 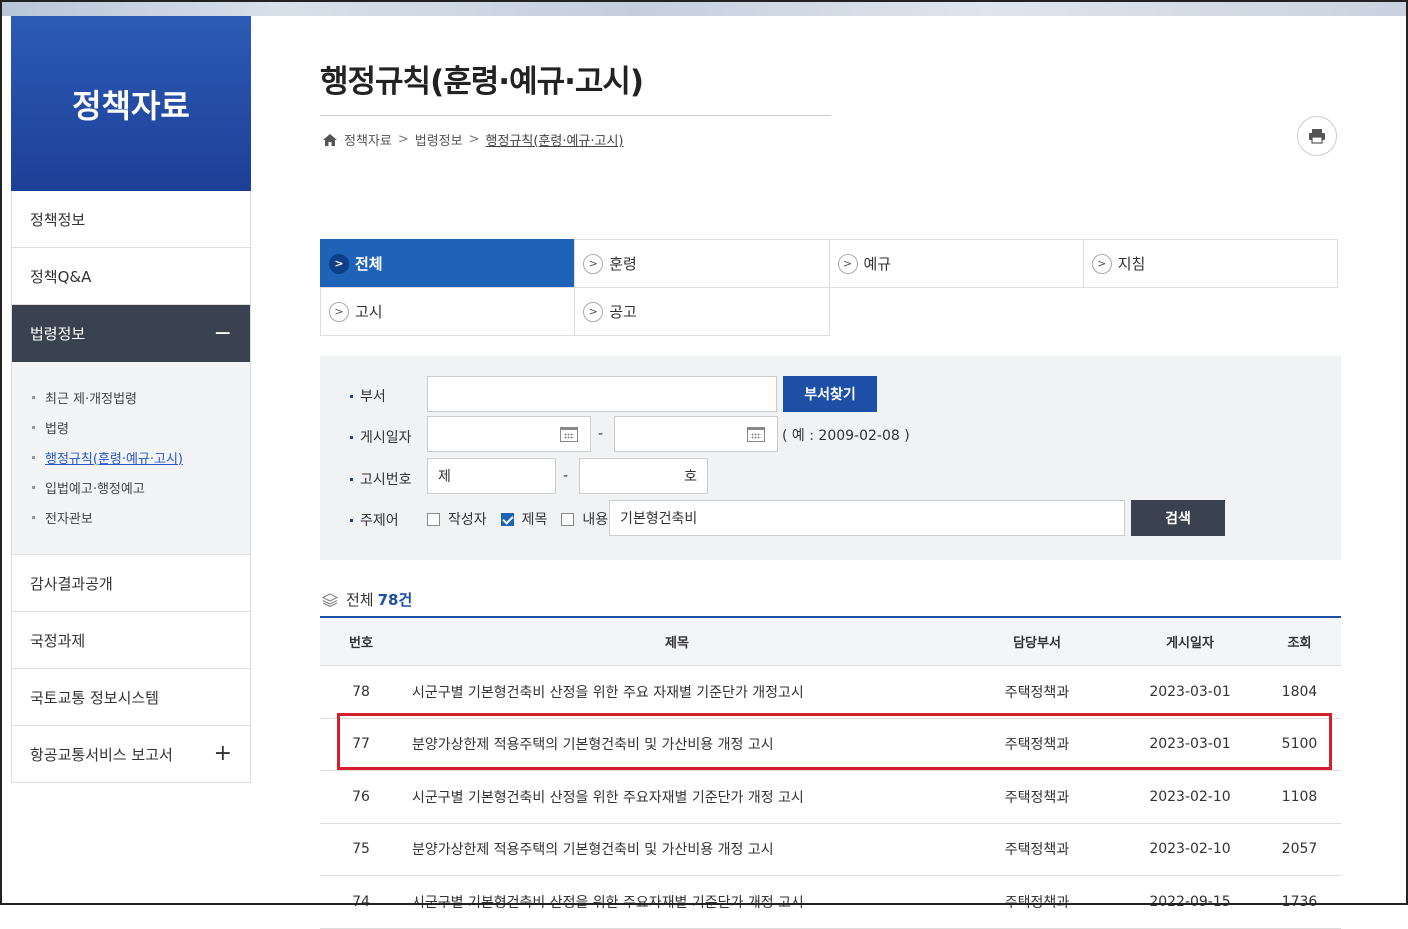 What do you see at coordinates (568, 519) in the screenshot?
I see `content-checkbox` at bounding box center [568, 519].